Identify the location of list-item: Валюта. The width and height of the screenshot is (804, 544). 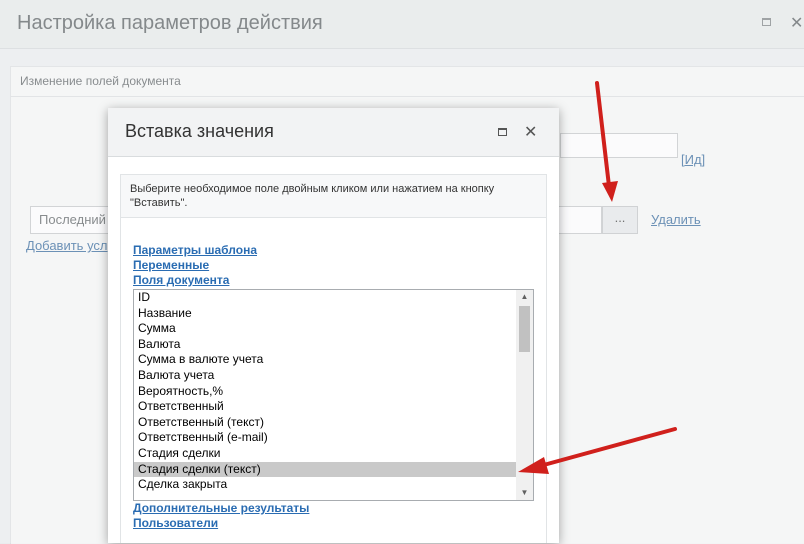
(325, 345).